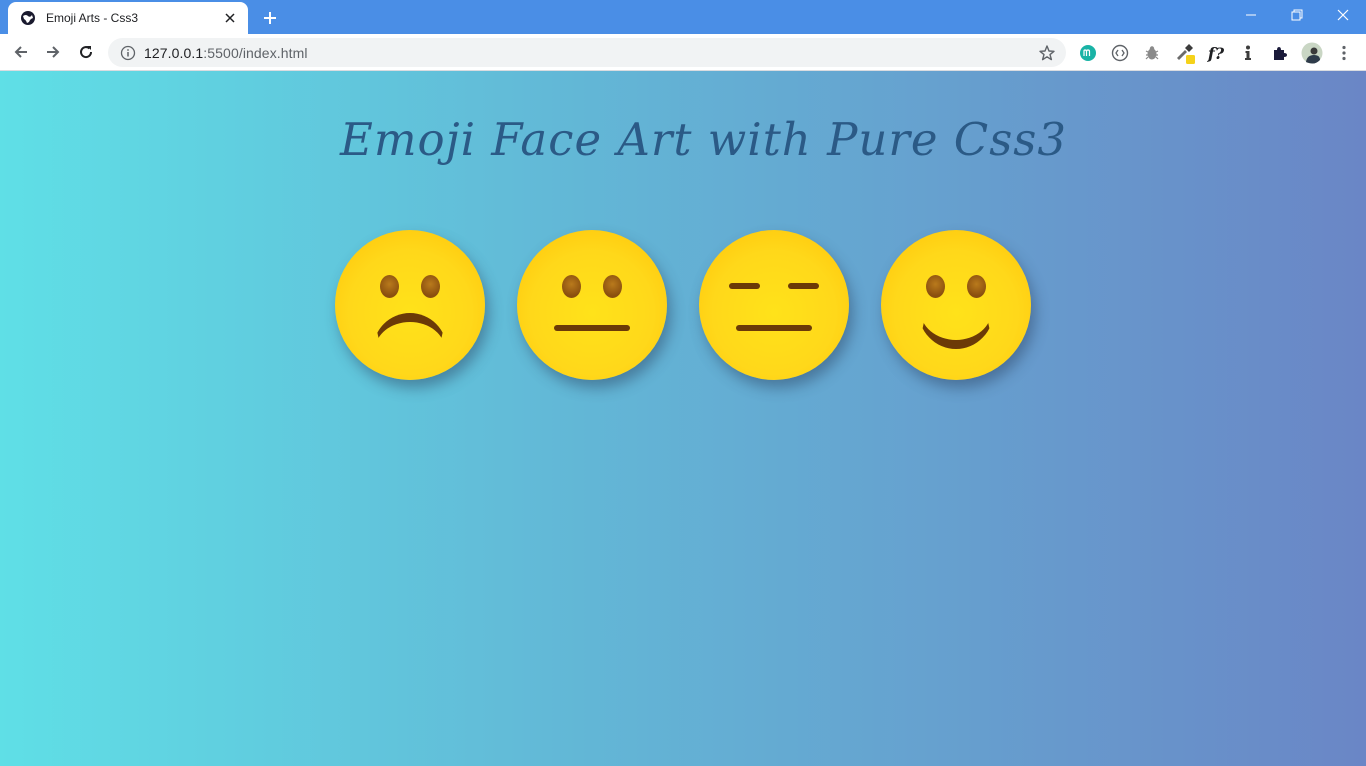 This screenshot has width=1366, height=766. What do you see at coordinates (410, 350) in the screenshot?
I see `frown-mouth` at bounding box center [410, 350].